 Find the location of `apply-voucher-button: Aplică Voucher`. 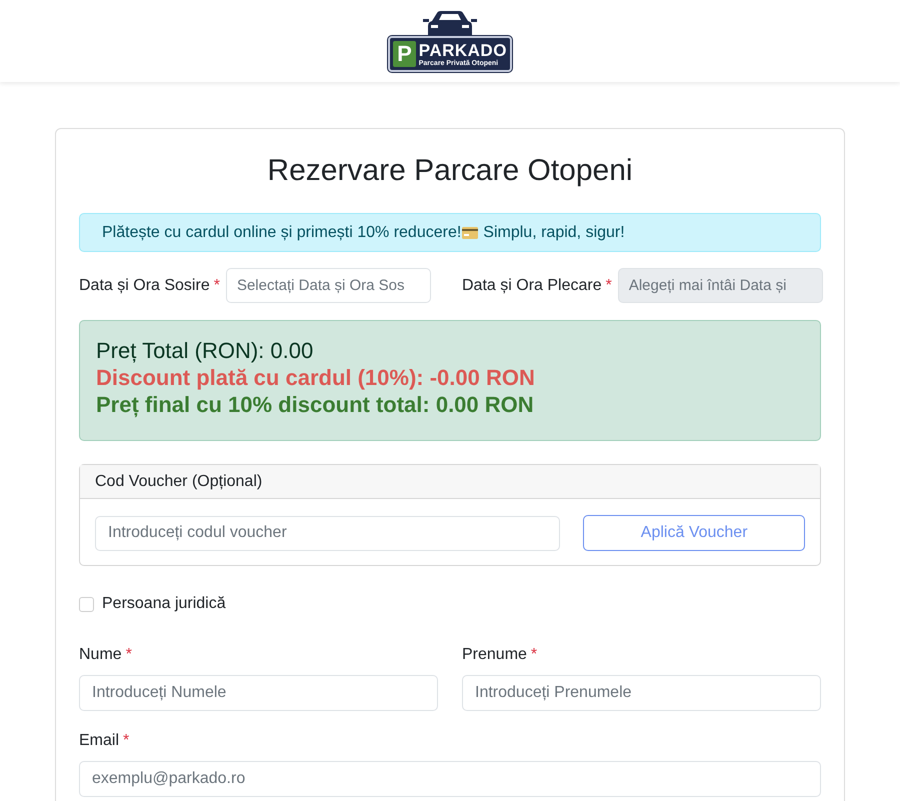

apply-voucher-button: Aplică Voucher is located at coordinates (694, 533).